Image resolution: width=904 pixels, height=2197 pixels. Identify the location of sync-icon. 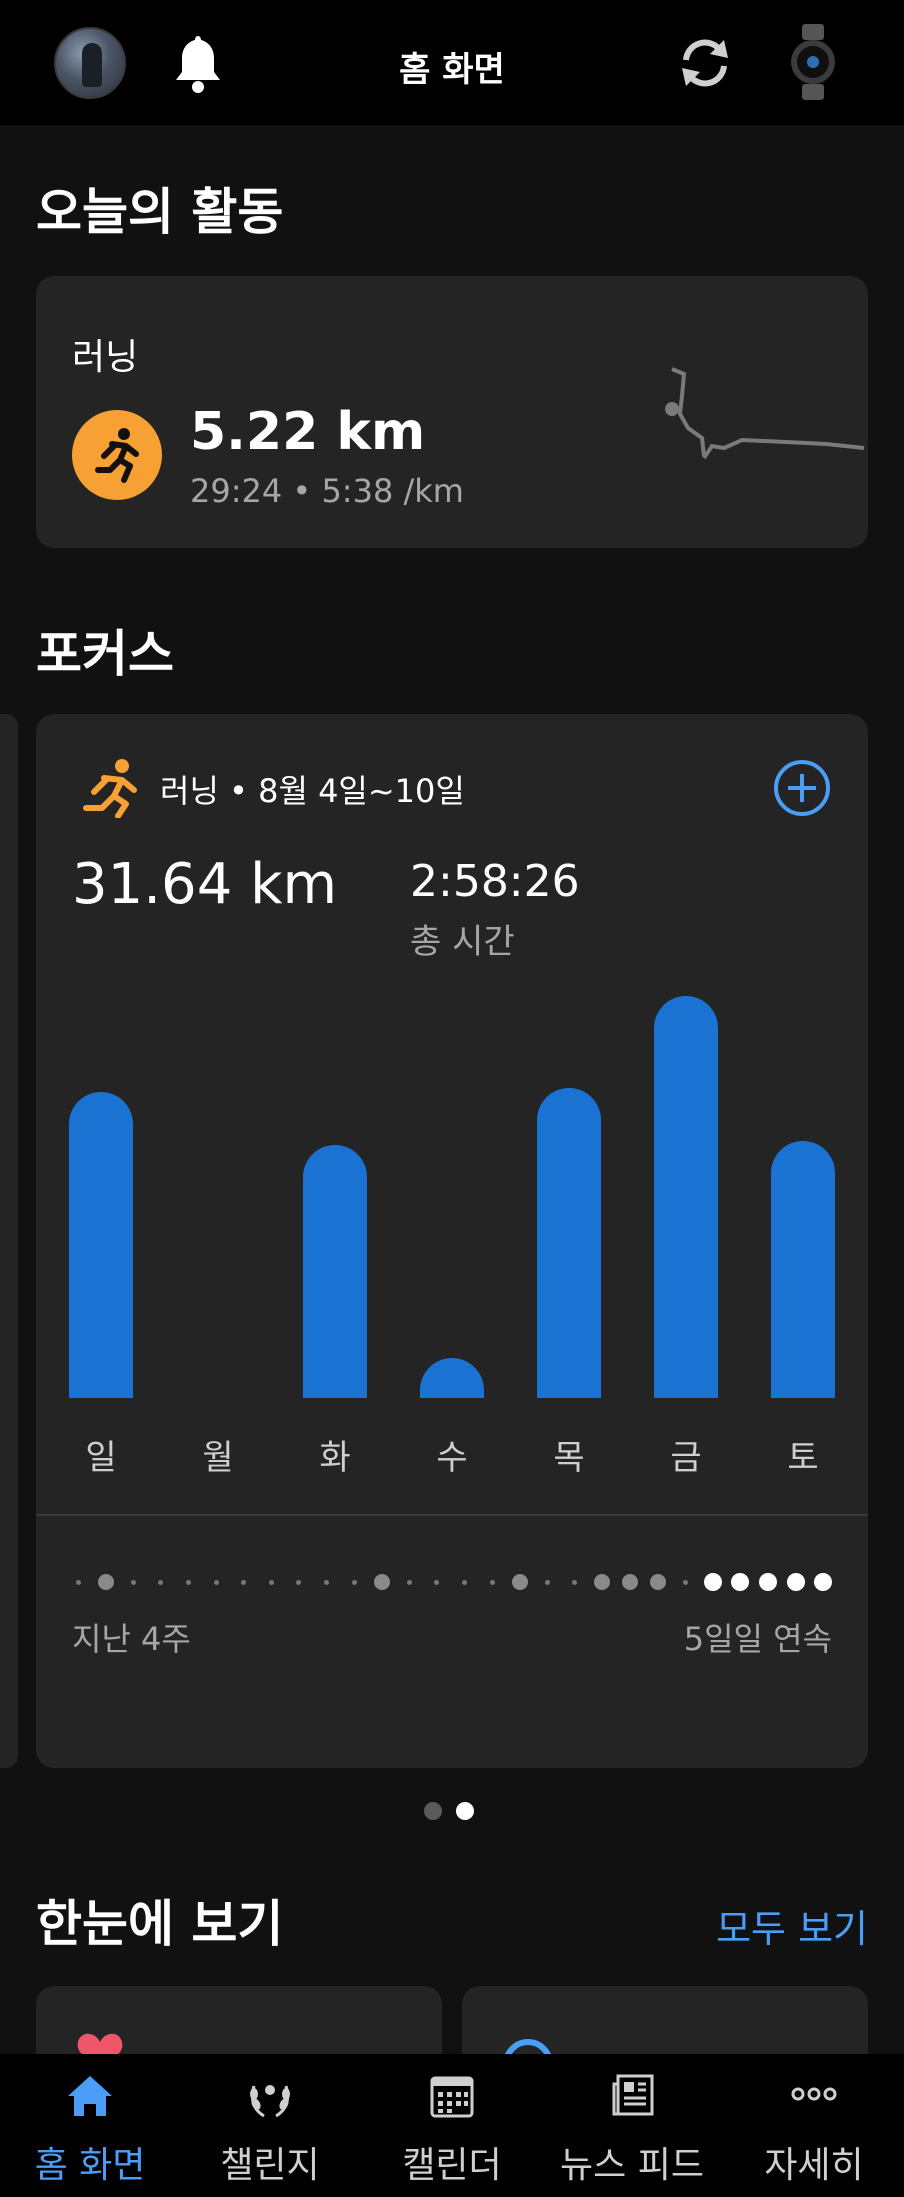
(705, 63).